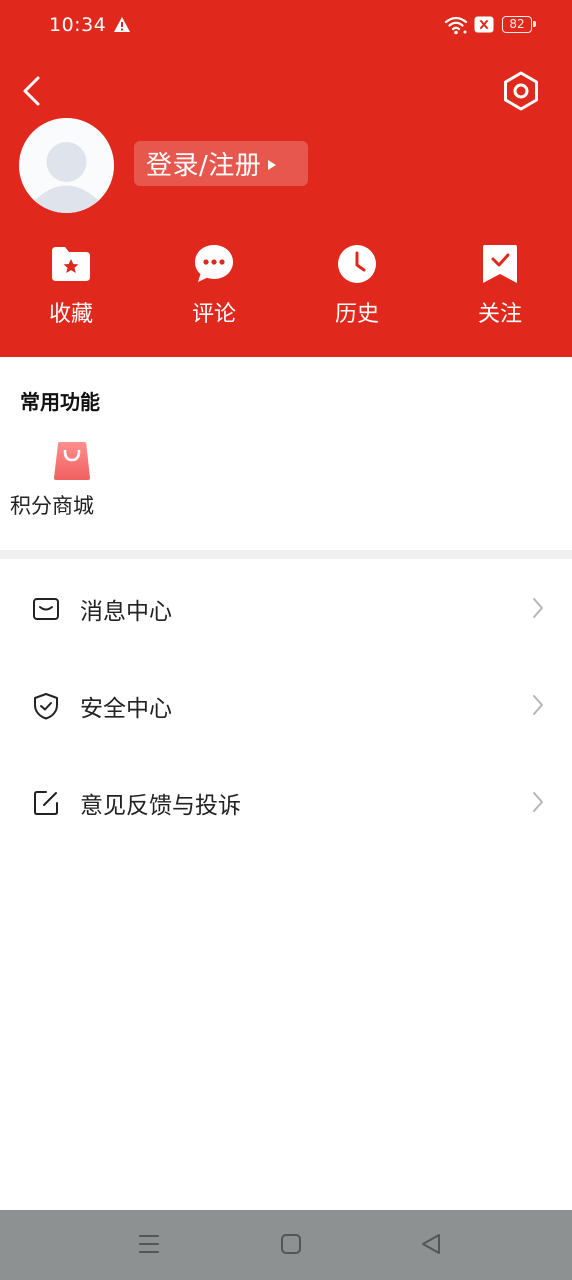 The width and height of the screenshot is (572, 1280). What do you see at coordinates (286, 26) in the screenshot?
I see `status-bar: 10:34 82` at bounding box center [286, 26].